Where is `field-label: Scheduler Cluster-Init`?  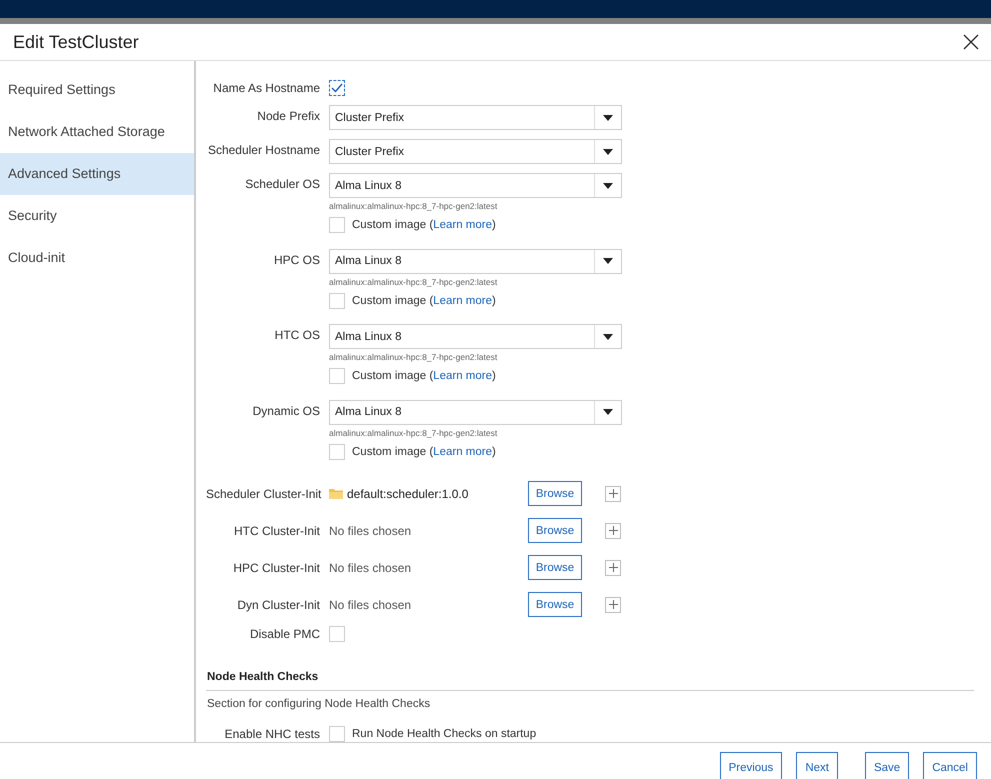 field-label: Scheduler Cluster-Init is located at coordinates (264, 493).